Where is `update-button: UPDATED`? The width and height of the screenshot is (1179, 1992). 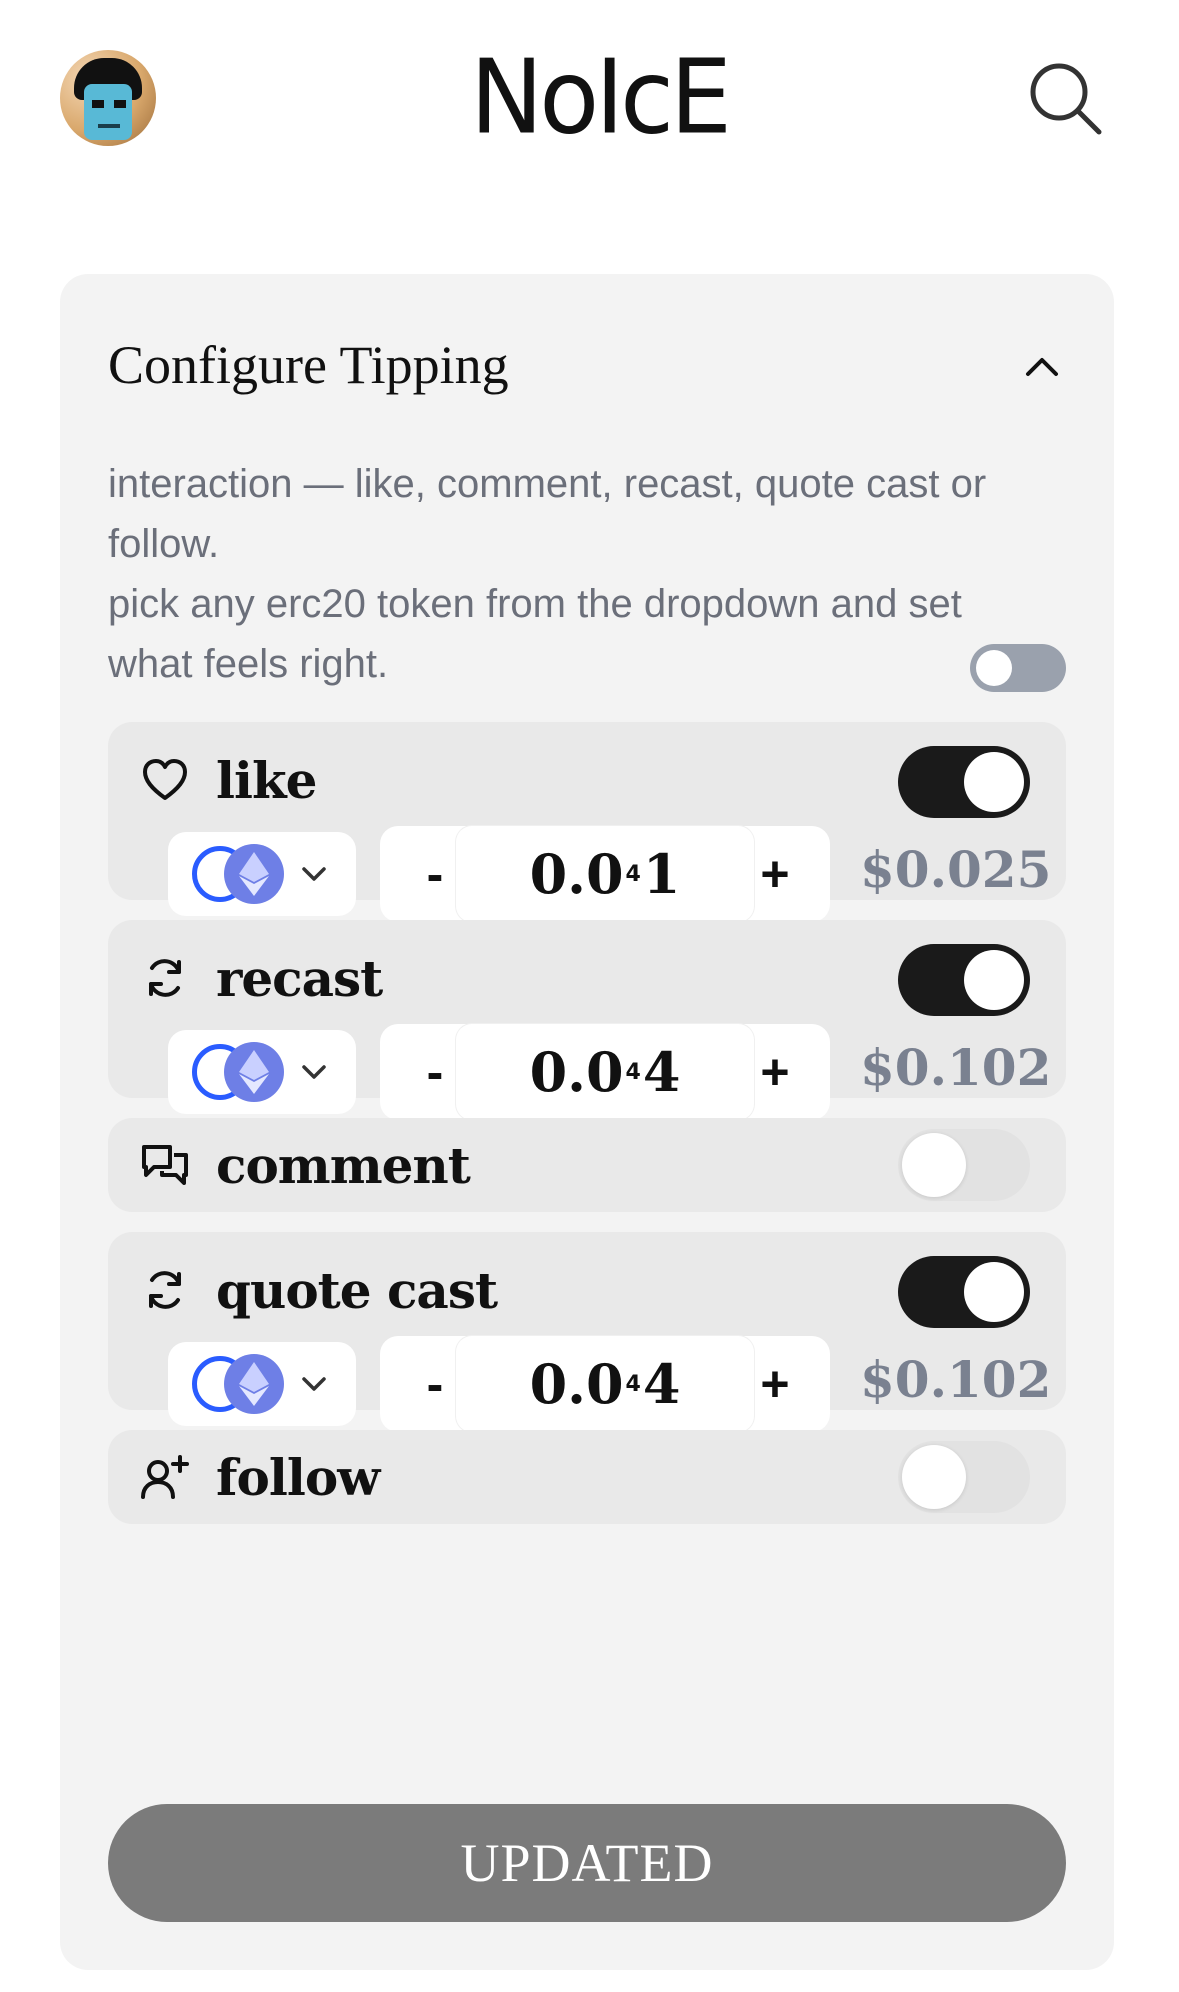
update-button: UPDATED is located at coordinates (587, 1863).